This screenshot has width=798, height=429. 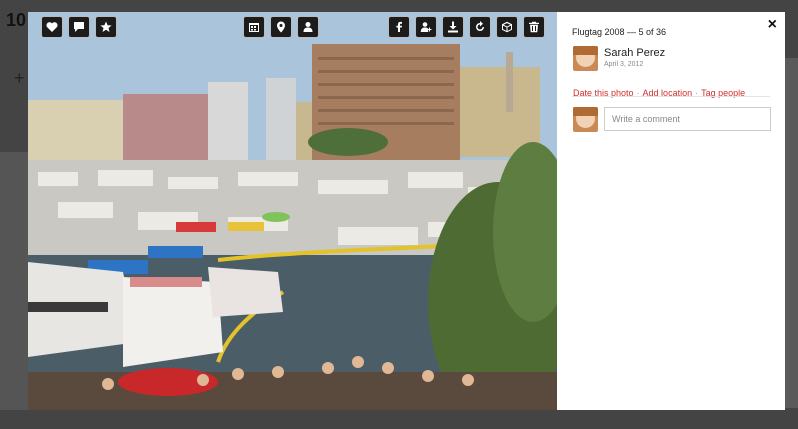 I want to click on person-icon, so click(x=308, y=27).